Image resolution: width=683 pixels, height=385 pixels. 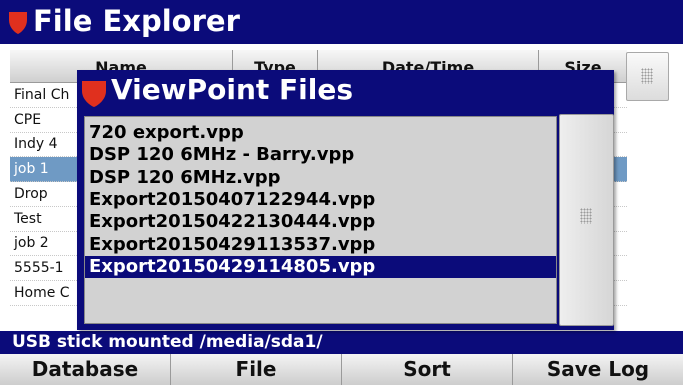 What do you see at coordinates (136, 21) in the screenshot?
I see `window-title: File Explorer` at bounding box center [136, 21].